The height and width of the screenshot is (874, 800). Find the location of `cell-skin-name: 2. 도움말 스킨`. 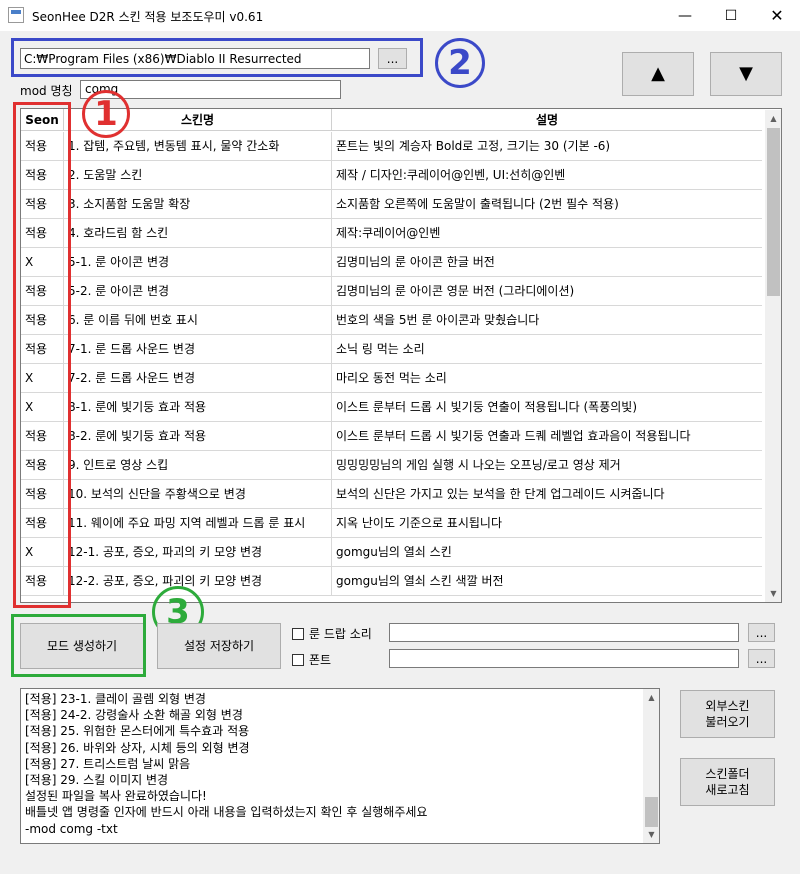

cell-skin-name: 2. 도움말 스킨 is located at coordinates (198, 175).